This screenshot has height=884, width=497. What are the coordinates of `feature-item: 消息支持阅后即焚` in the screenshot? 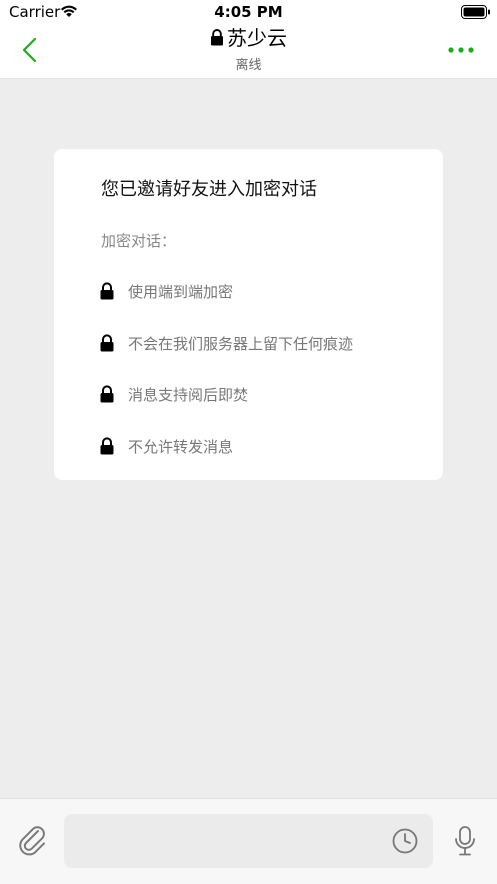 It's located at (173, 394).